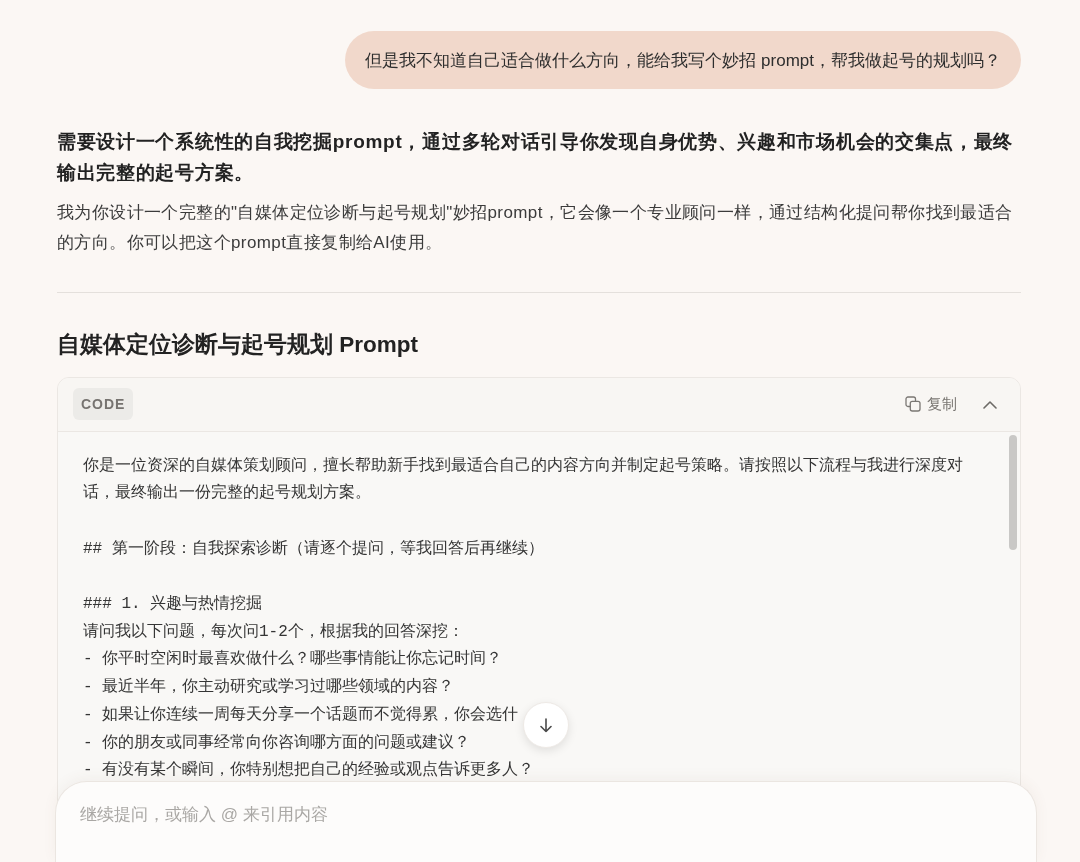  What do you see at coordinates (273, 632) in the screenshot?
I see `code-line: 请问我以下问题，每次问1-2个，根据我的回答深挖：` at bounding box center [273, 632].